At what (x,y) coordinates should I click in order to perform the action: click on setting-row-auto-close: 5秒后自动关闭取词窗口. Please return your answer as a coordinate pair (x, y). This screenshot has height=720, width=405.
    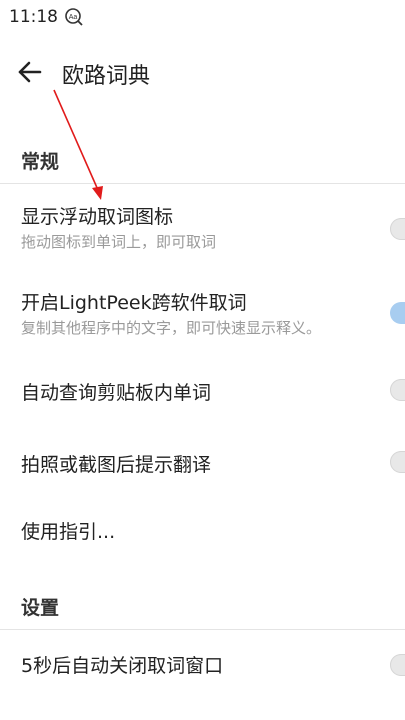
    Looking at the image, I should click on (202, 665).